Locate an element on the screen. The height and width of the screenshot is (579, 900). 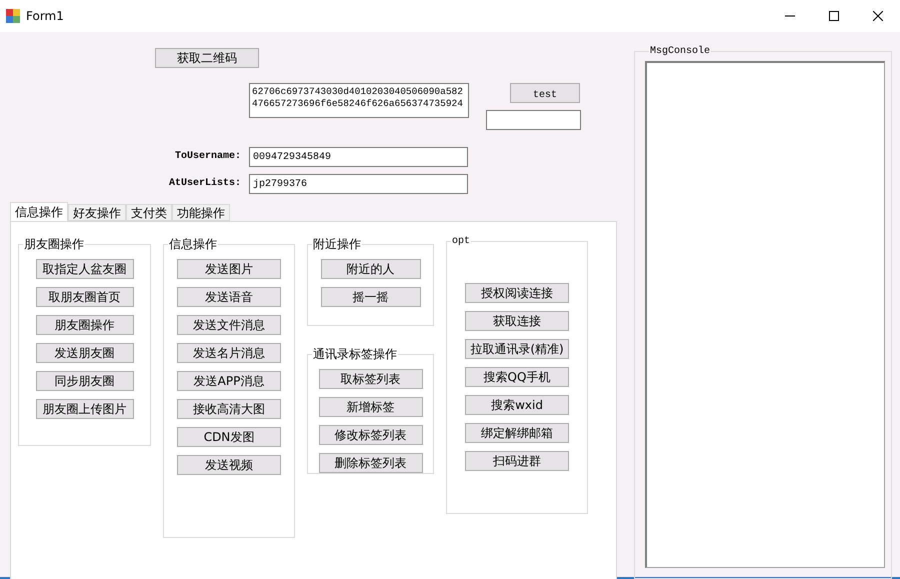
action-button: CDN发图 is located at coordinates (229, 437).